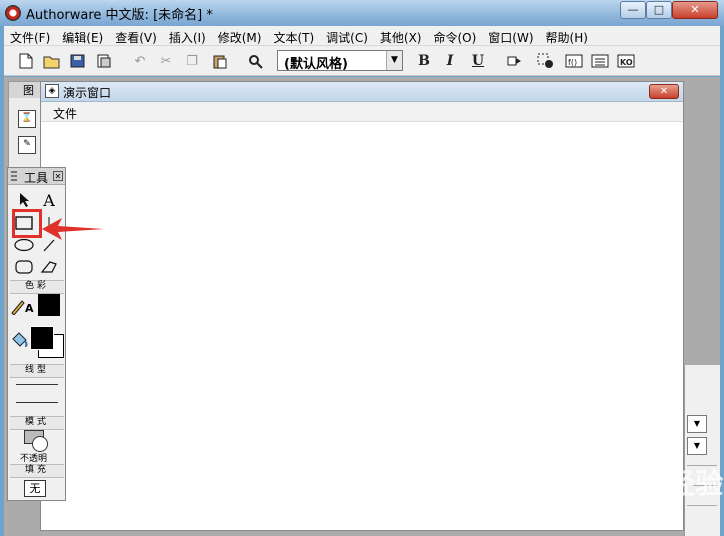 Image resolution: width=724 pixels, height=536 pixels. What do you see at coordinates (29, 308) in the screenshot?
I see `svg-text: A` at bounding box center [29, 308].